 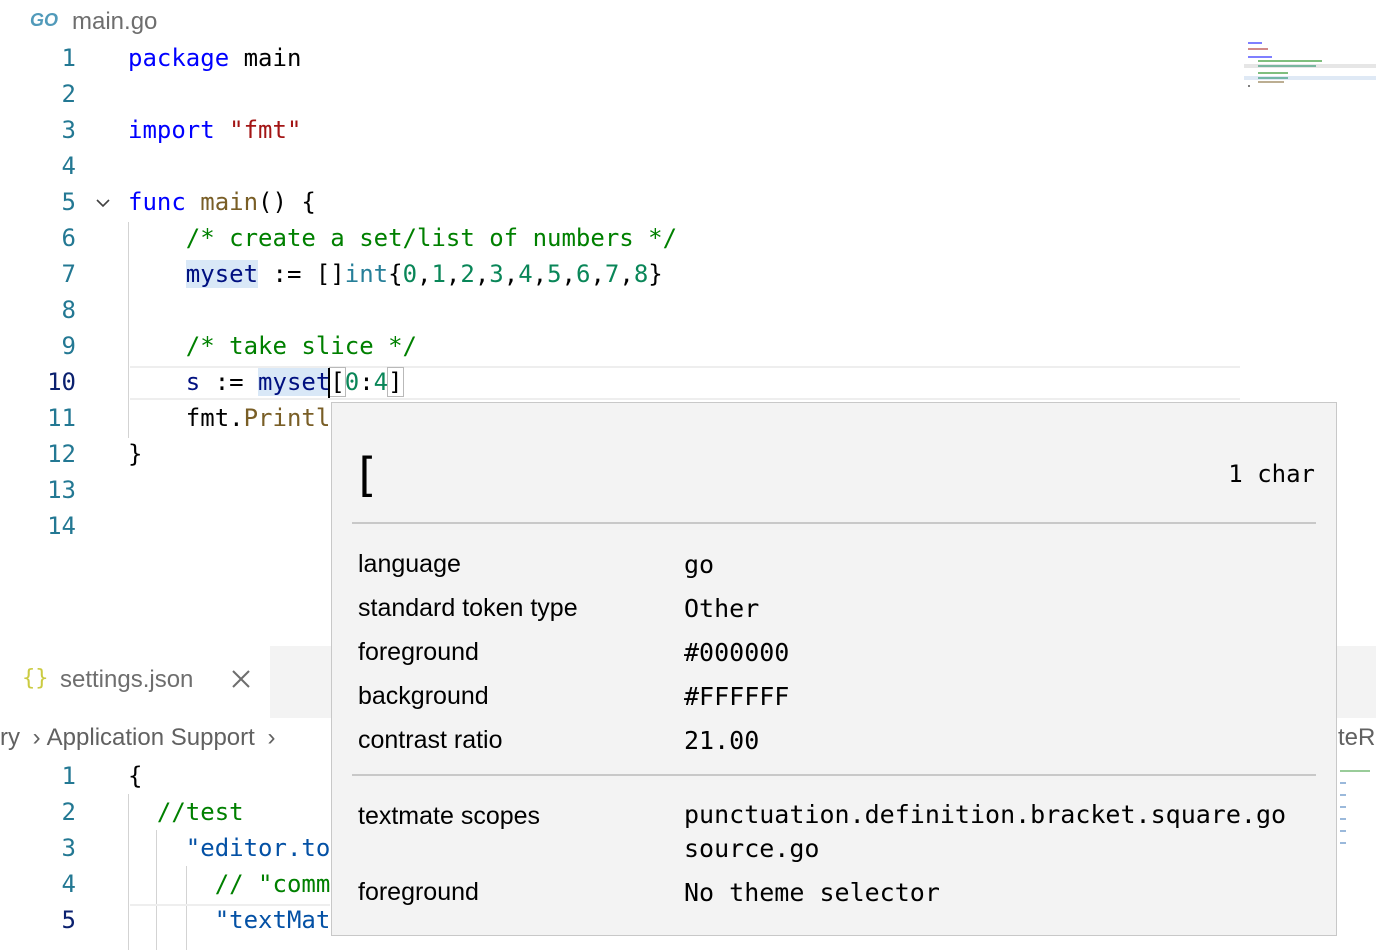 I want to click on keyword: package, so click(x=179, y=58).